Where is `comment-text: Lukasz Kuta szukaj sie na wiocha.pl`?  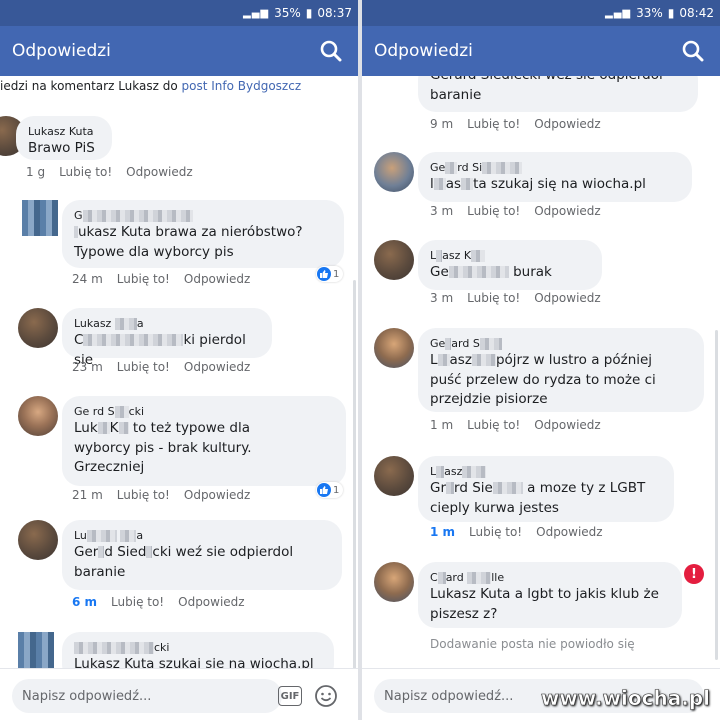 comment-text: Lukasz Kuta szukaj sie na wiocha.pl is located at coordinates (194, 662).